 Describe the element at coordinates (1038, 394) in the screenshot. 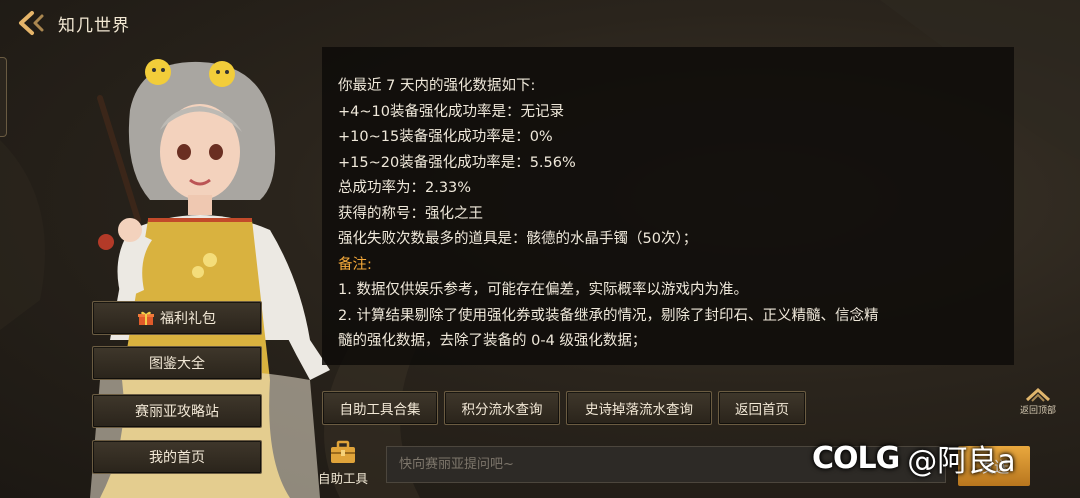

I see `chevron-up-icon` at that location.